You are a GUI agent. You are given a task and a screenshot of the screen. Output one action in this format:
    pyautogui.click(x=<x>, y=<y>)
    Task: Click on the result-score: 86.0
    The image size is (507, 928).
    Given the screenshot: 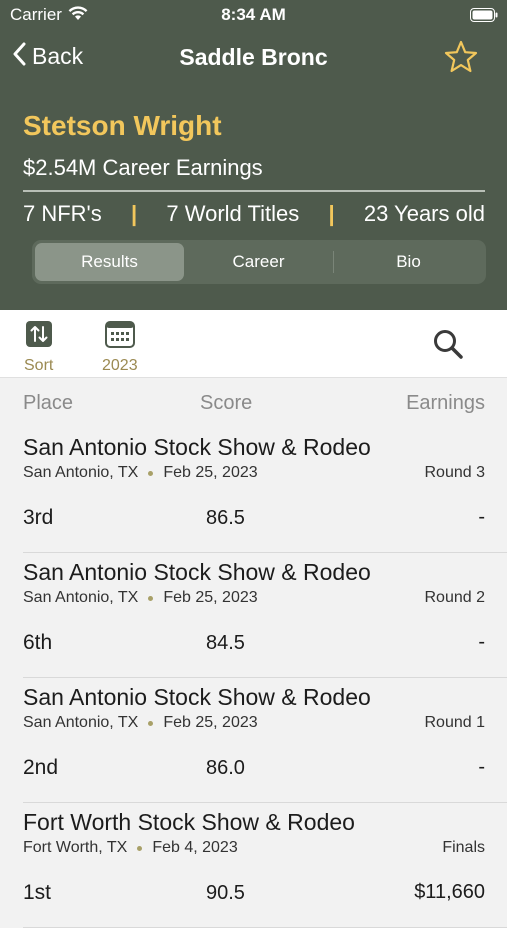 What is the action you would take?
    pyautogui.click(x=225, y=768)
    